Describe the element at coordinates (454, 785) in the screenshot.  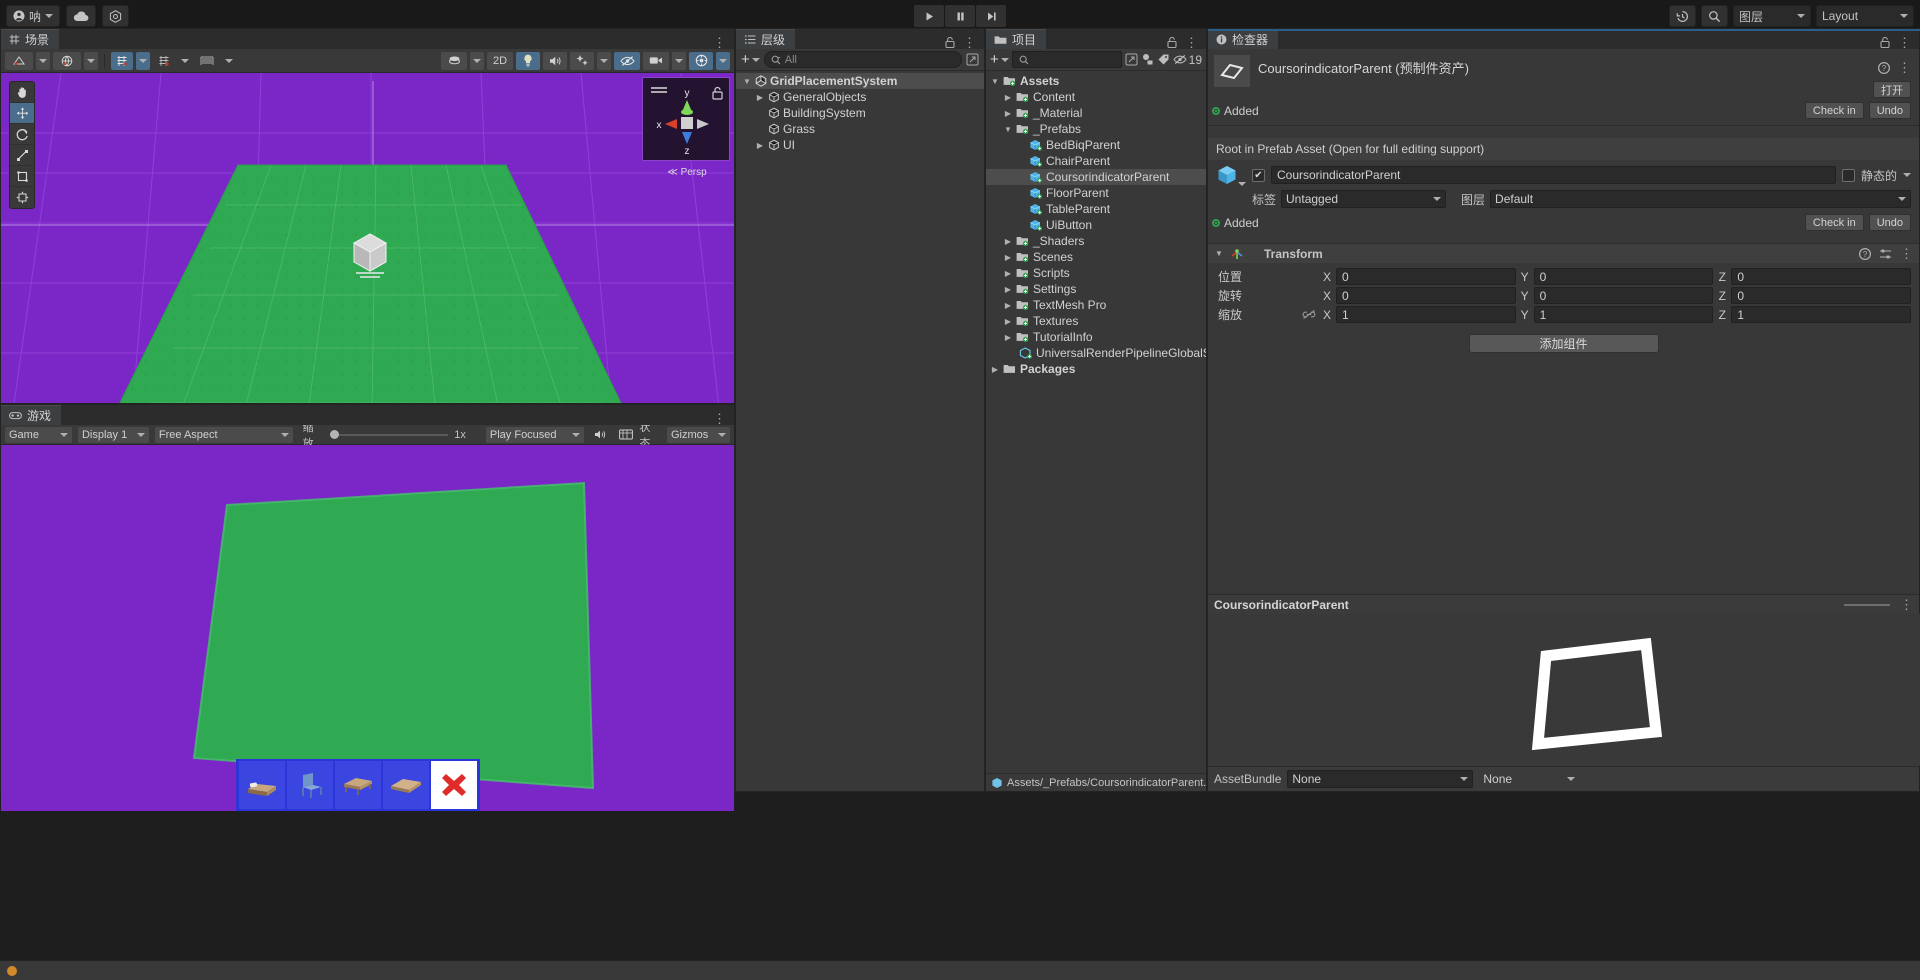
I see `ui-button-cancel` at that location.